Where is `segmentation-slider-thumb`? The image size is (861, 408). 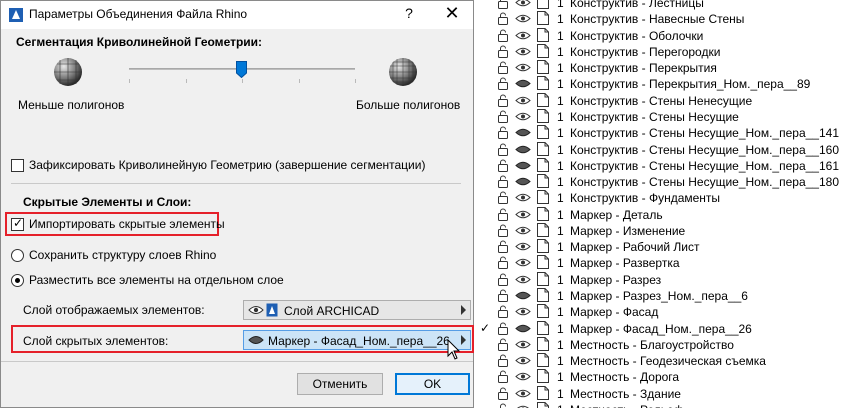
segmentation-slider-thumb is located at coordinates (241, 69).